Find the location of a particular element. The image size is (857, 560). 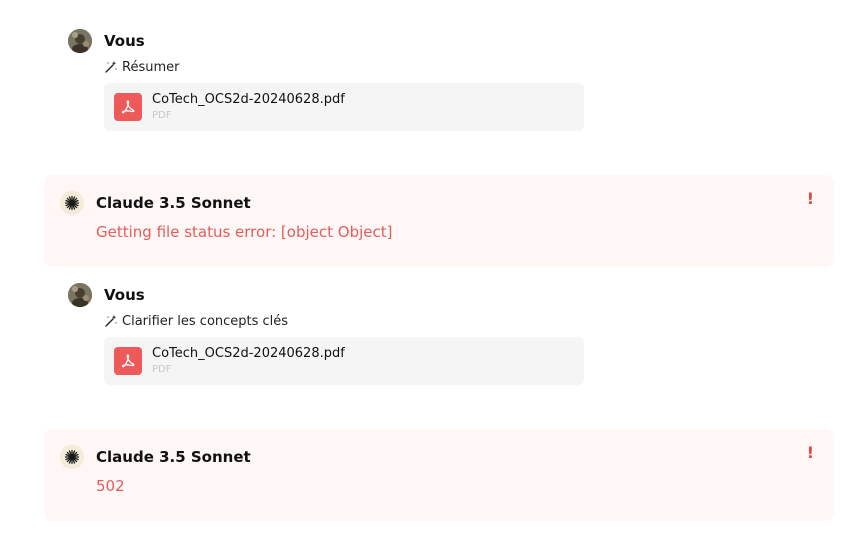

user-message: Vous Clarifier les concepts clés CoTech_ is located at coordinates (328, 334).